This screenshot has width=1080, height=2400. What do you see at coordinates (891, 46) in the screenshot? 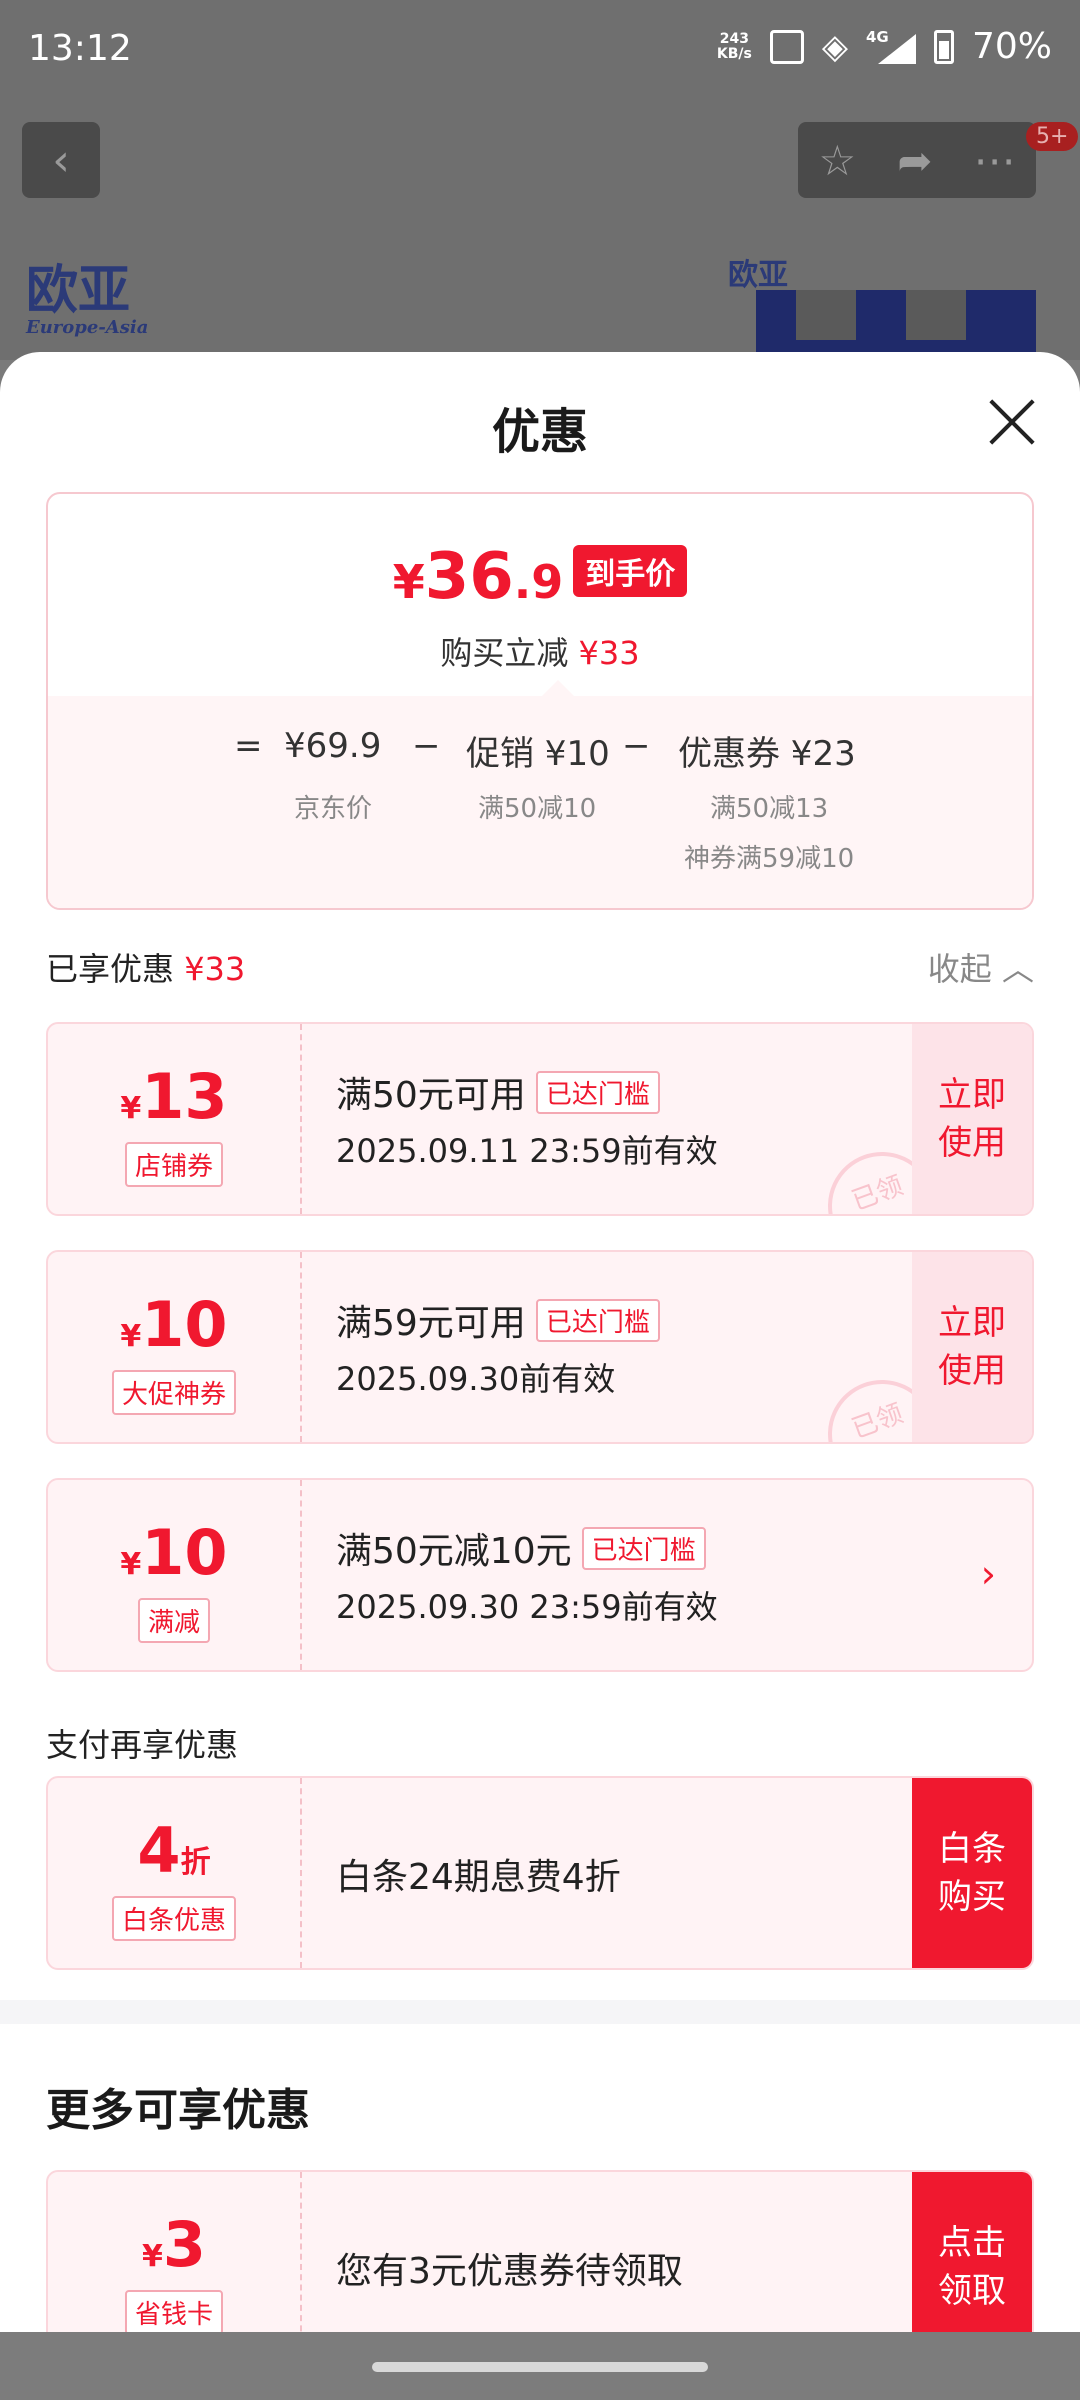
I see `signal-icon: 4G` at bounding box center [891, 46].